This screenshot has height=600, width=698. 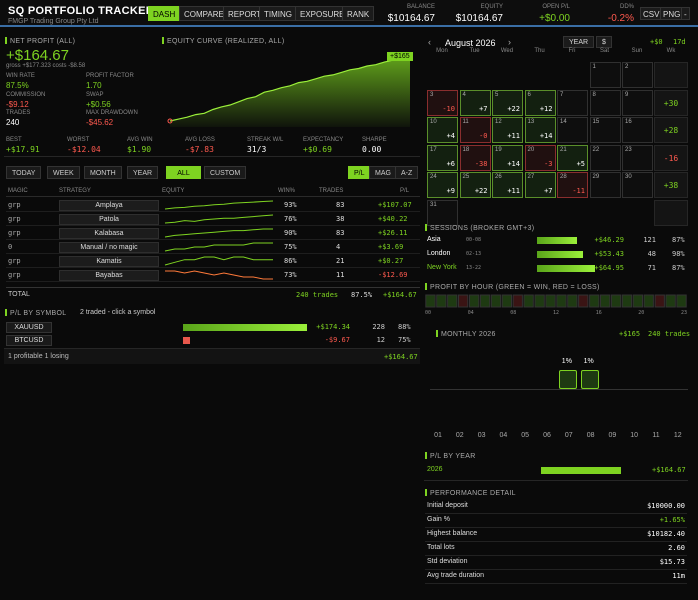 What do you see at coordinates (605, 75) in the screenshot?
I see `calendar-day: 1` at bounding box center [605, 75].